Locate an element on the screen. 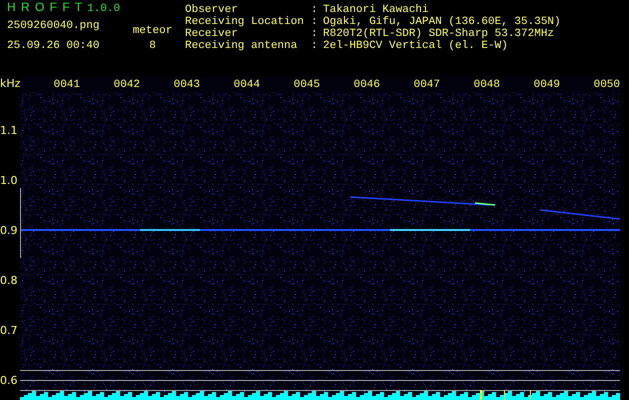  detection-label: meteor is located at coordinates (152, 31).